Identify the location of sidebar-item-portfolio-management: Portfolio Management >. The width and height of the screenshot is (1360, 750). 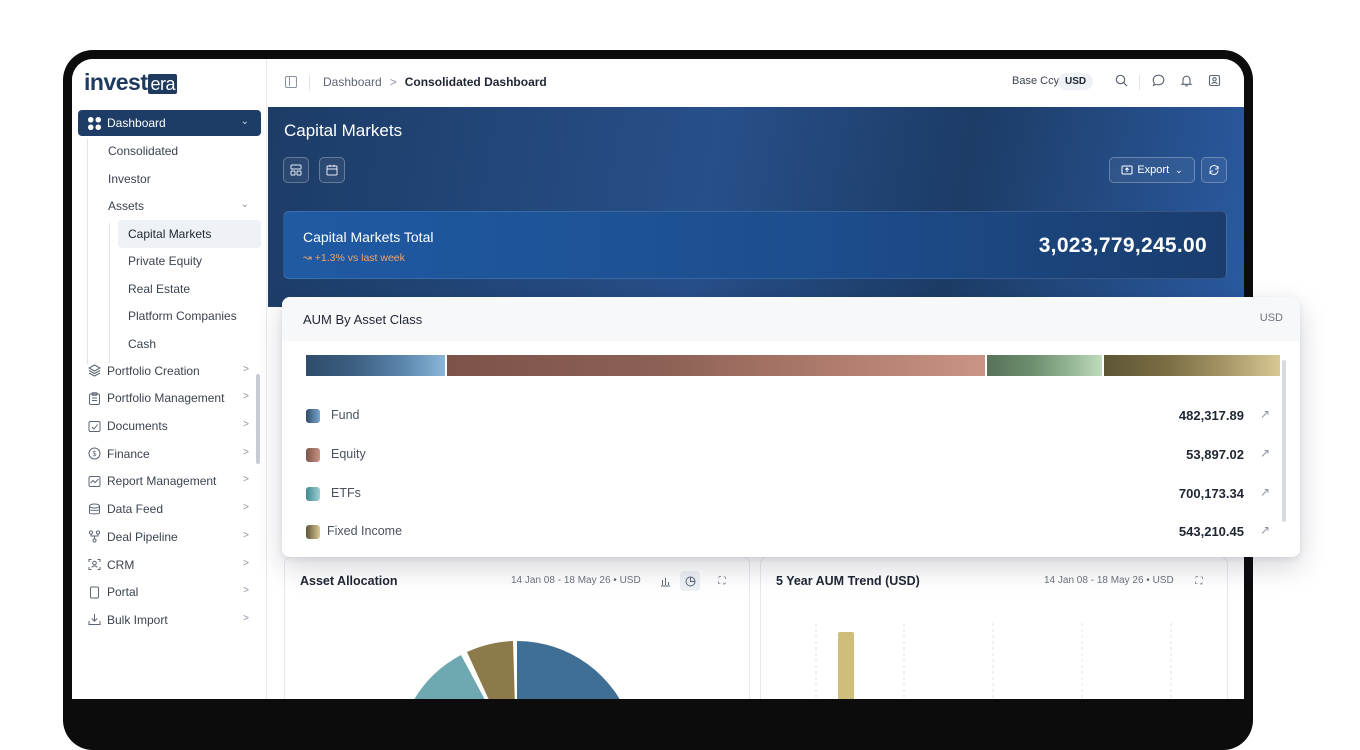
(169, 398).